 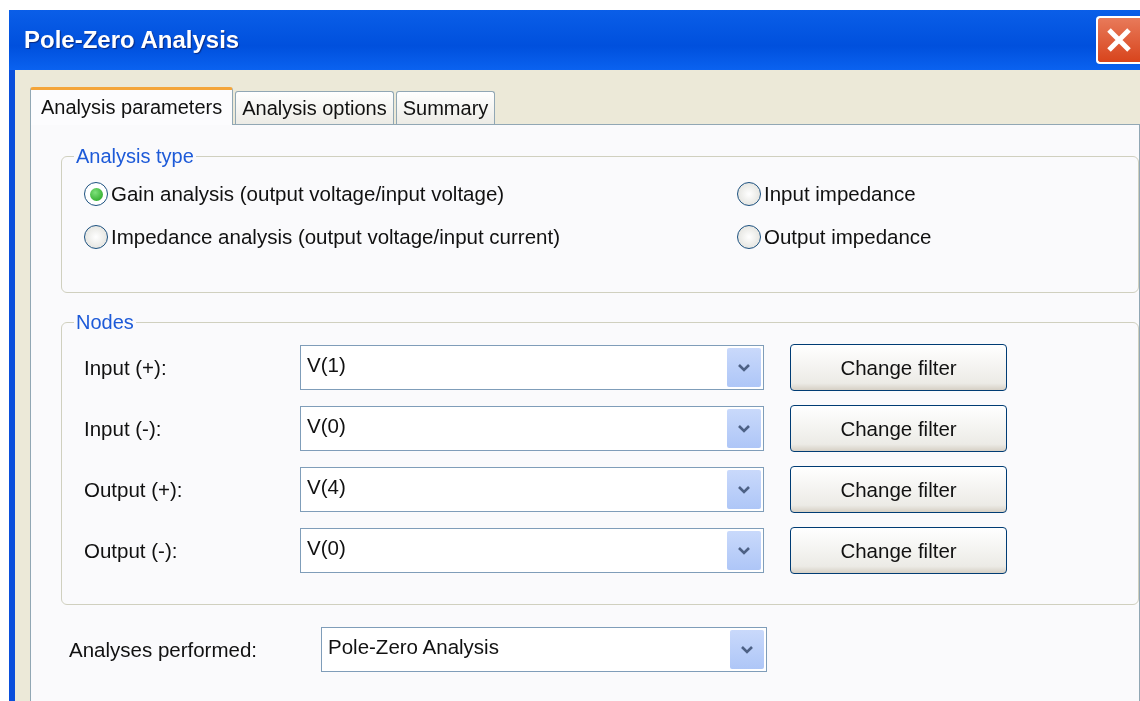 I want to click on field-label: Input (-):, so click(x=123, y=428).